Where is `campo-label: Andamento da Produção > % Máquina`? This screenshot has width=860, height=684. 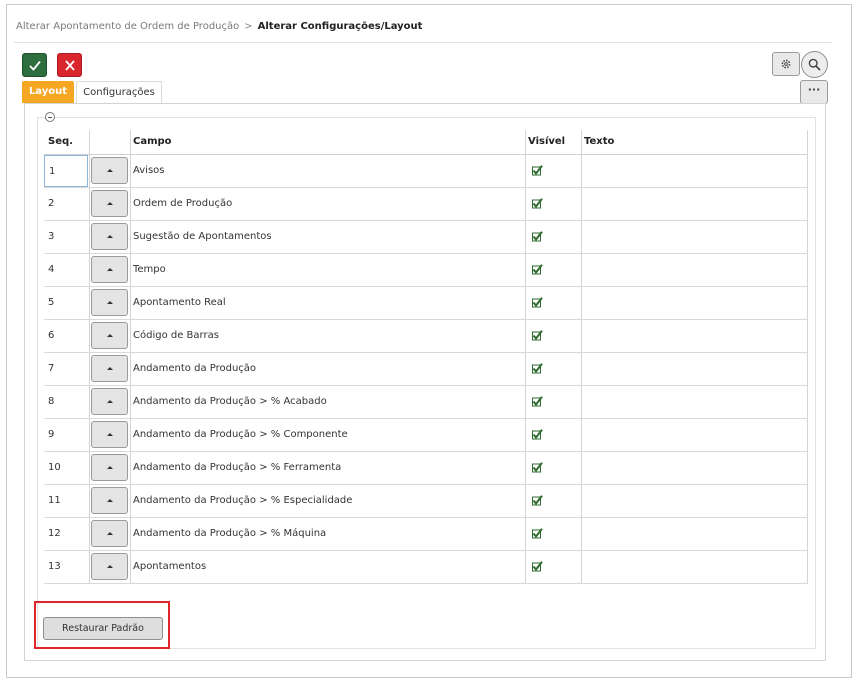 campo-label: Andamento da Produção > % Máquina is located at coordinates (230, 533).